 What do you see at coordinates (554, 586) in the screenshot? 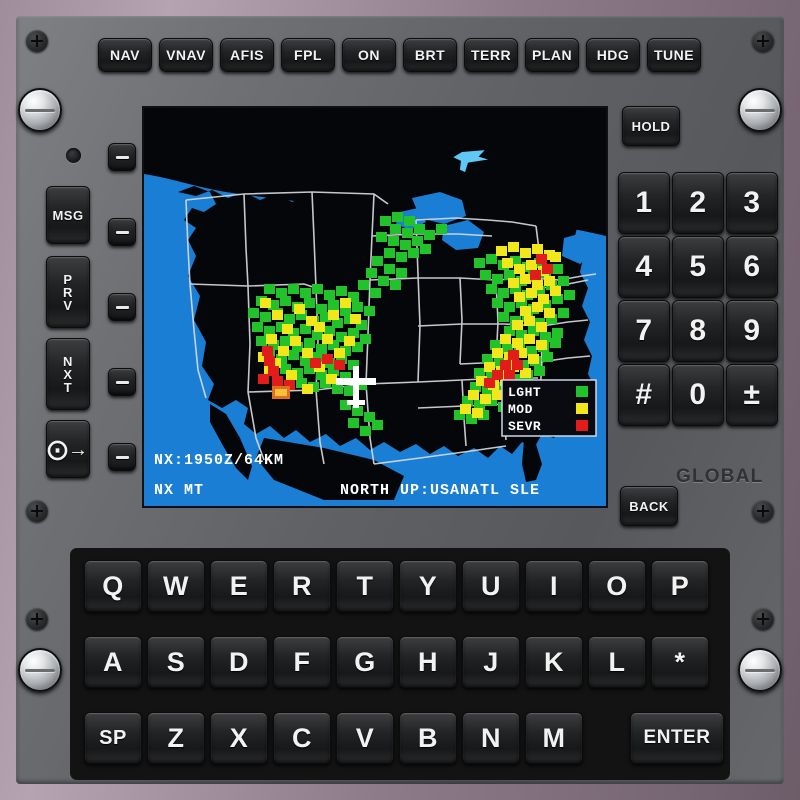
I see `keyboard-key-i: I` at bounding box center [554, 586].